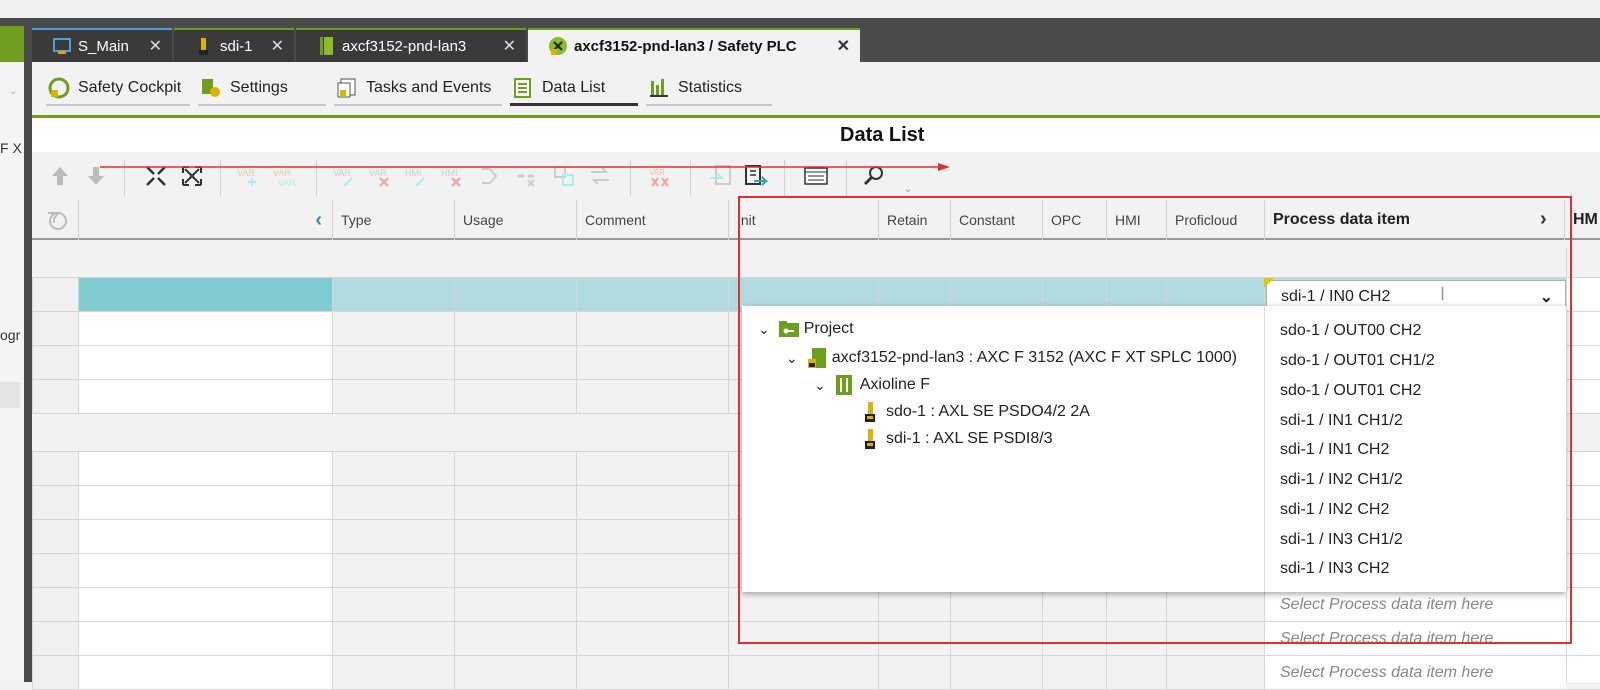 This screenshot has height=690, width=1600. What do you see at coordinates (234, 45) in the screenshot?
I see `tab-sdi-1: sdi-1 ✕` at bounding box center [234, 45].